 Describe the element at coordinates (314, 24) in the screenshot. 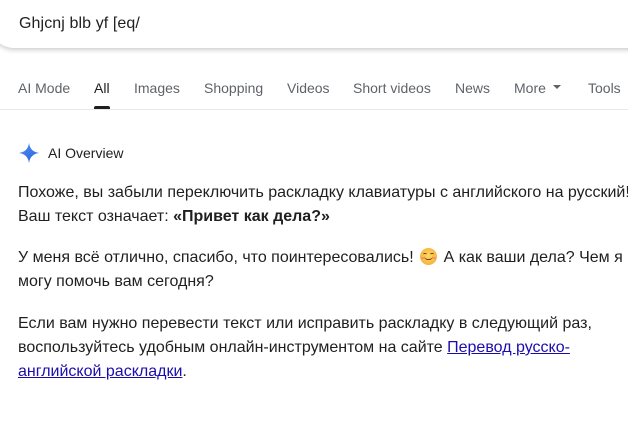

I see `search-box: Ghjcnj blb yf [eq/` at that location.